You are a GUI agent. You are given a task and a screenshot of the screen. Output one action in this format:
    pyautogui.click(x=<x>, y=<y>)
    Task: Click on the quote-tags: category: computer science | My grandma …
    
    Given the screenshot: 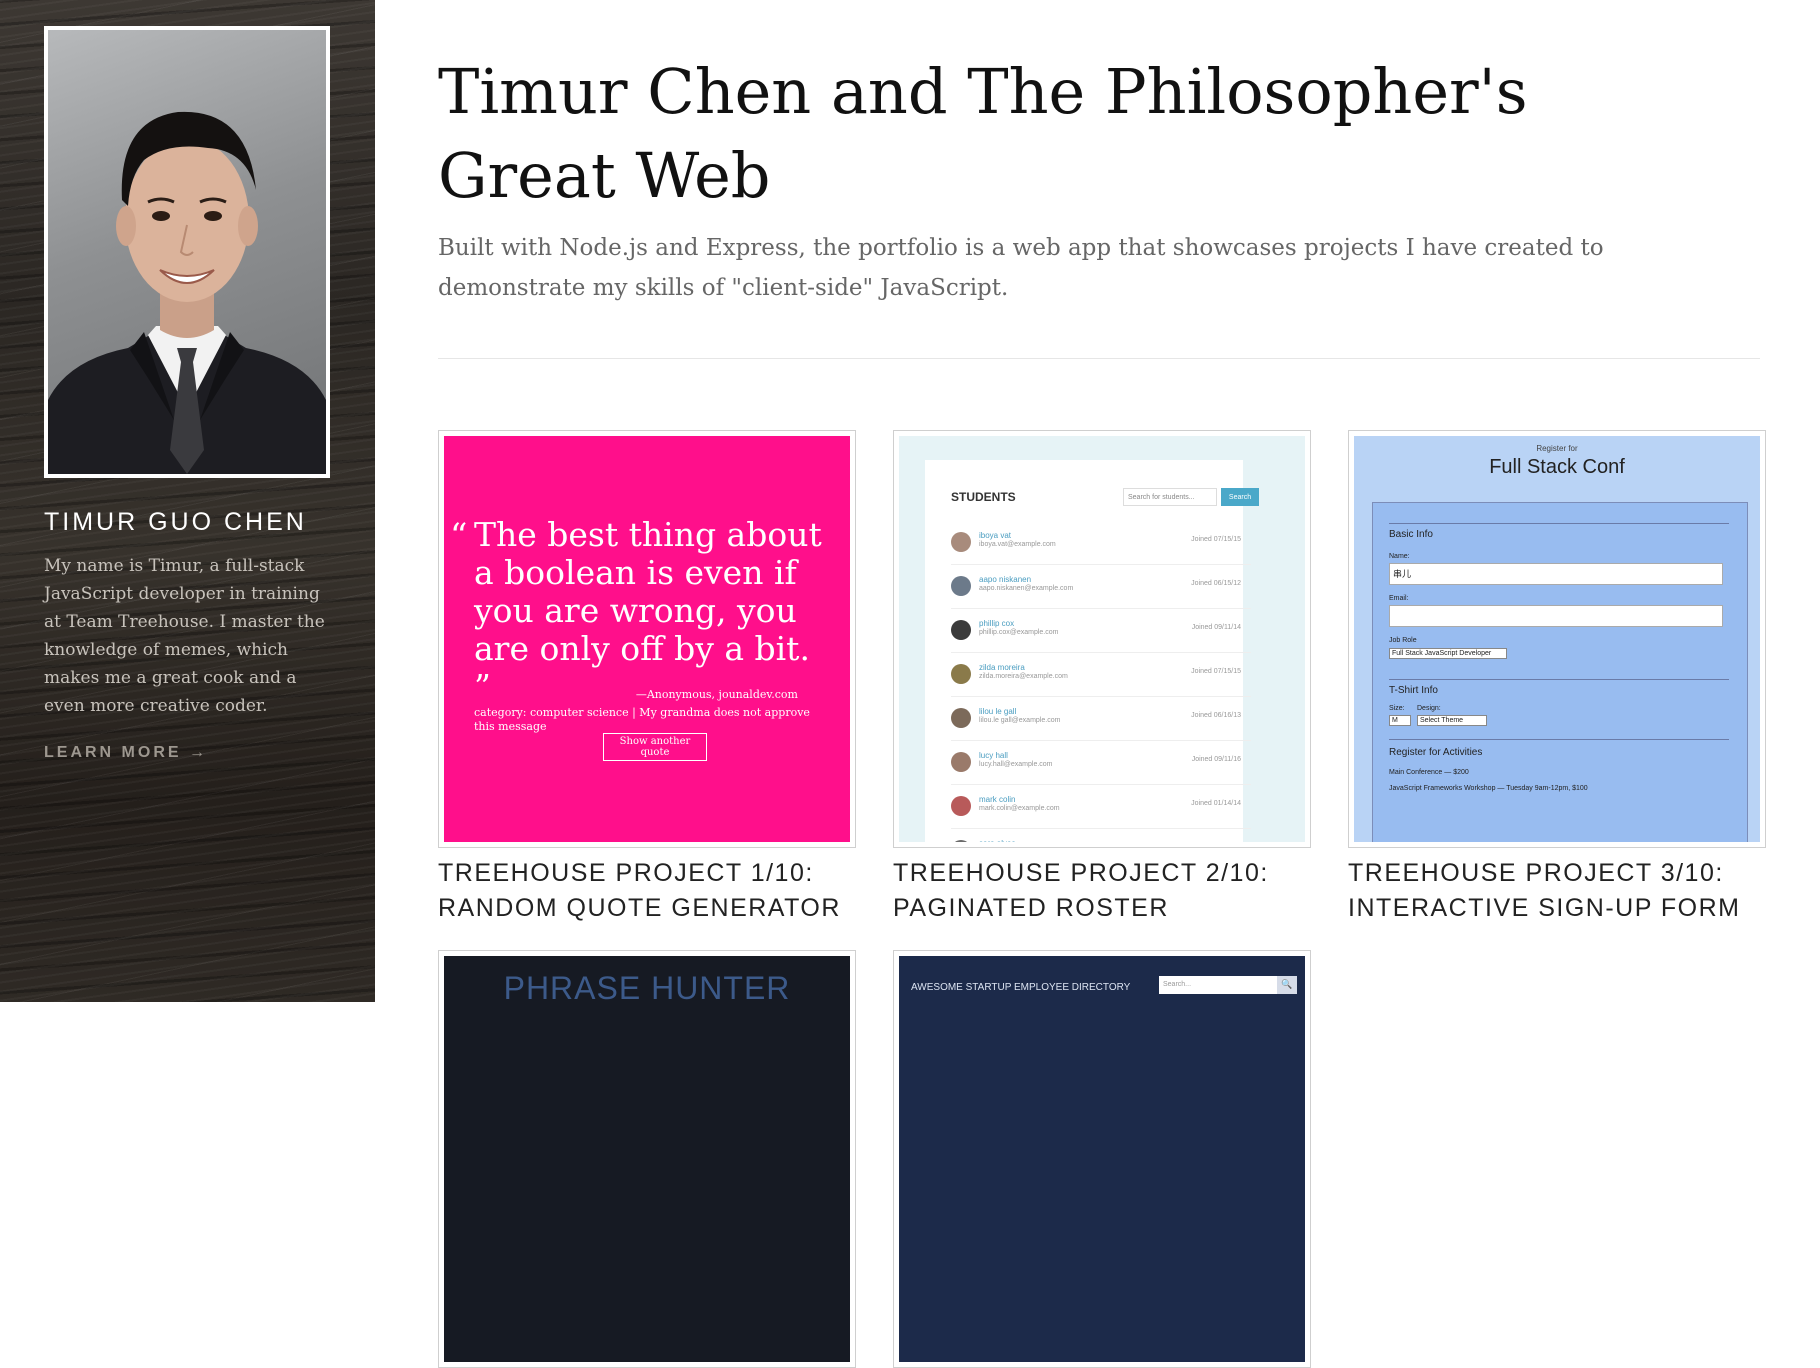 What is the action you would take?
    pyautogui.click(x=642, y=719)
    